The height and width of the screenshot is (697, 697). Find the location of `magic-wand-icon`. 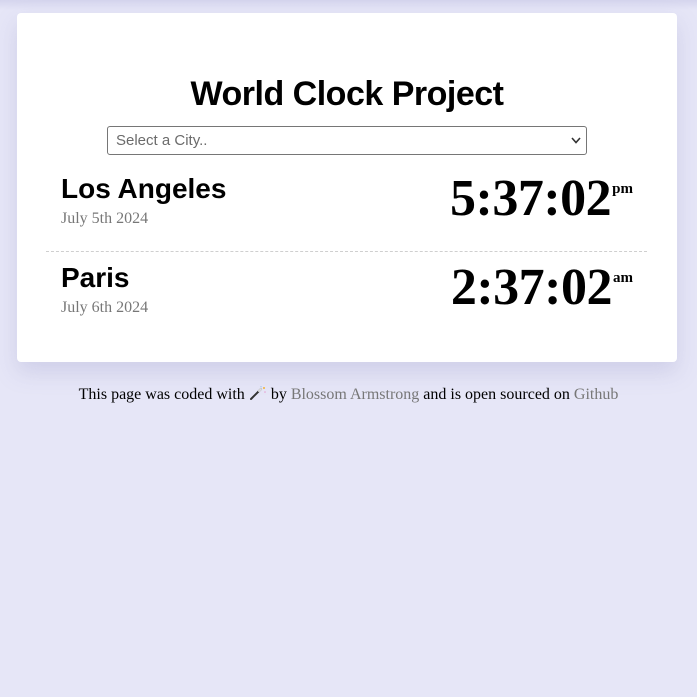

magic-wand-icon is located at coordinates (258, 393).